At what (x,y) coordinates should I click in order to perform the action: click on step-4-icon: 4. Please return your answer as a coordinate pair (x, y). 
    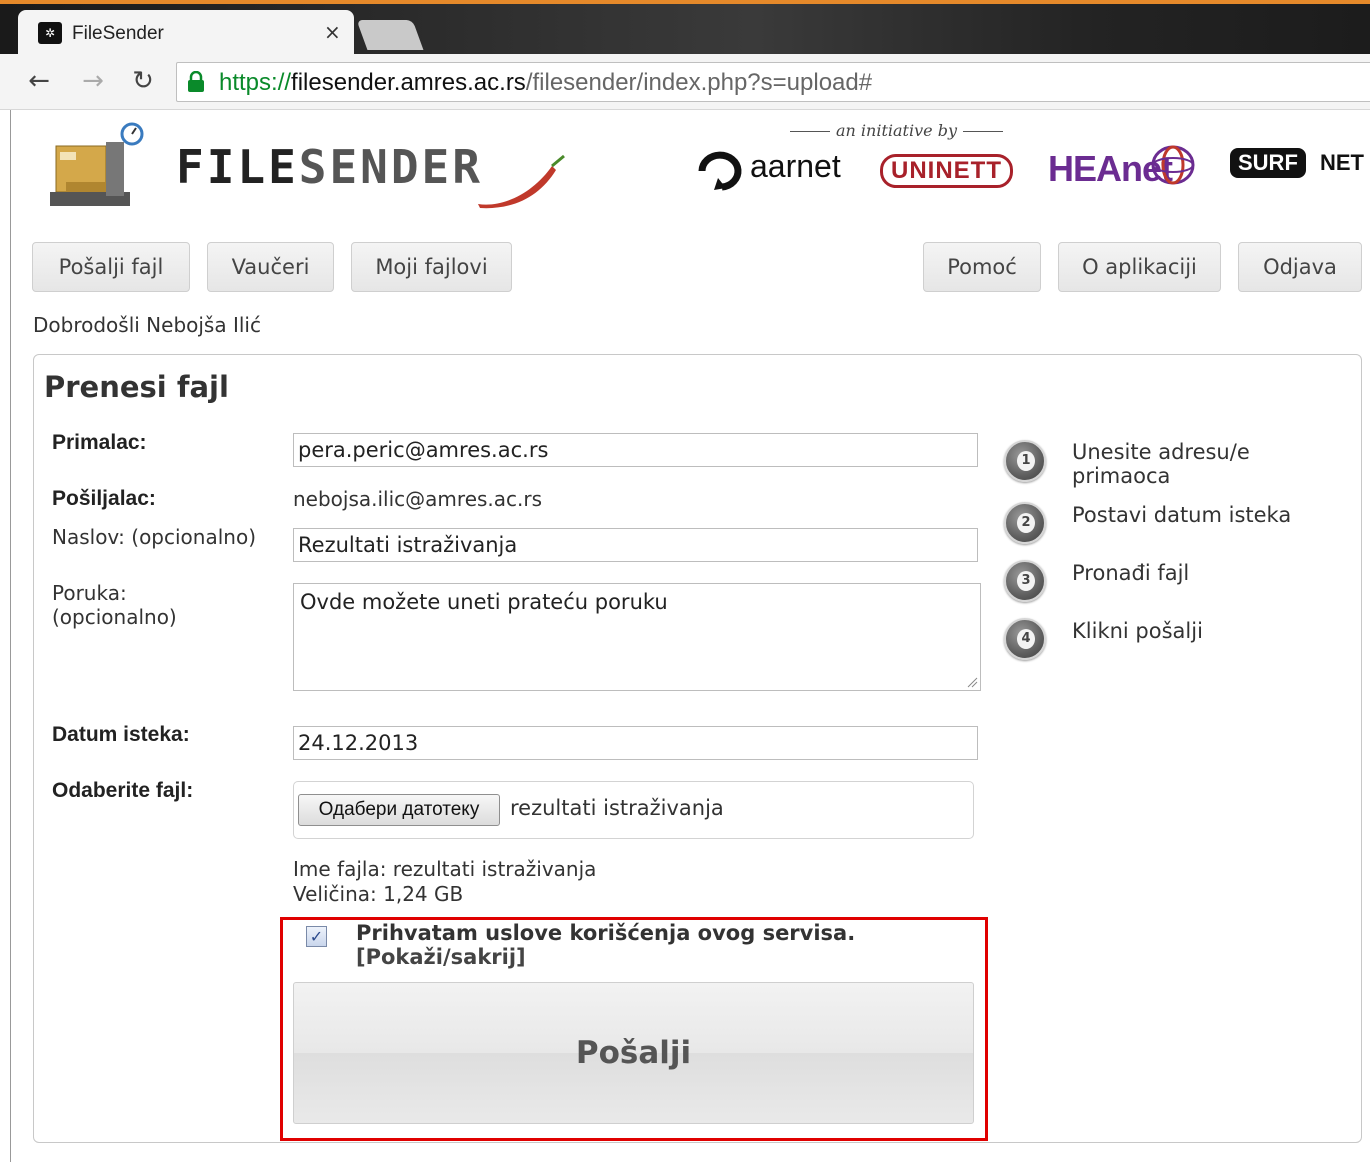
    Looking at the image, I should click on (1025, 639).